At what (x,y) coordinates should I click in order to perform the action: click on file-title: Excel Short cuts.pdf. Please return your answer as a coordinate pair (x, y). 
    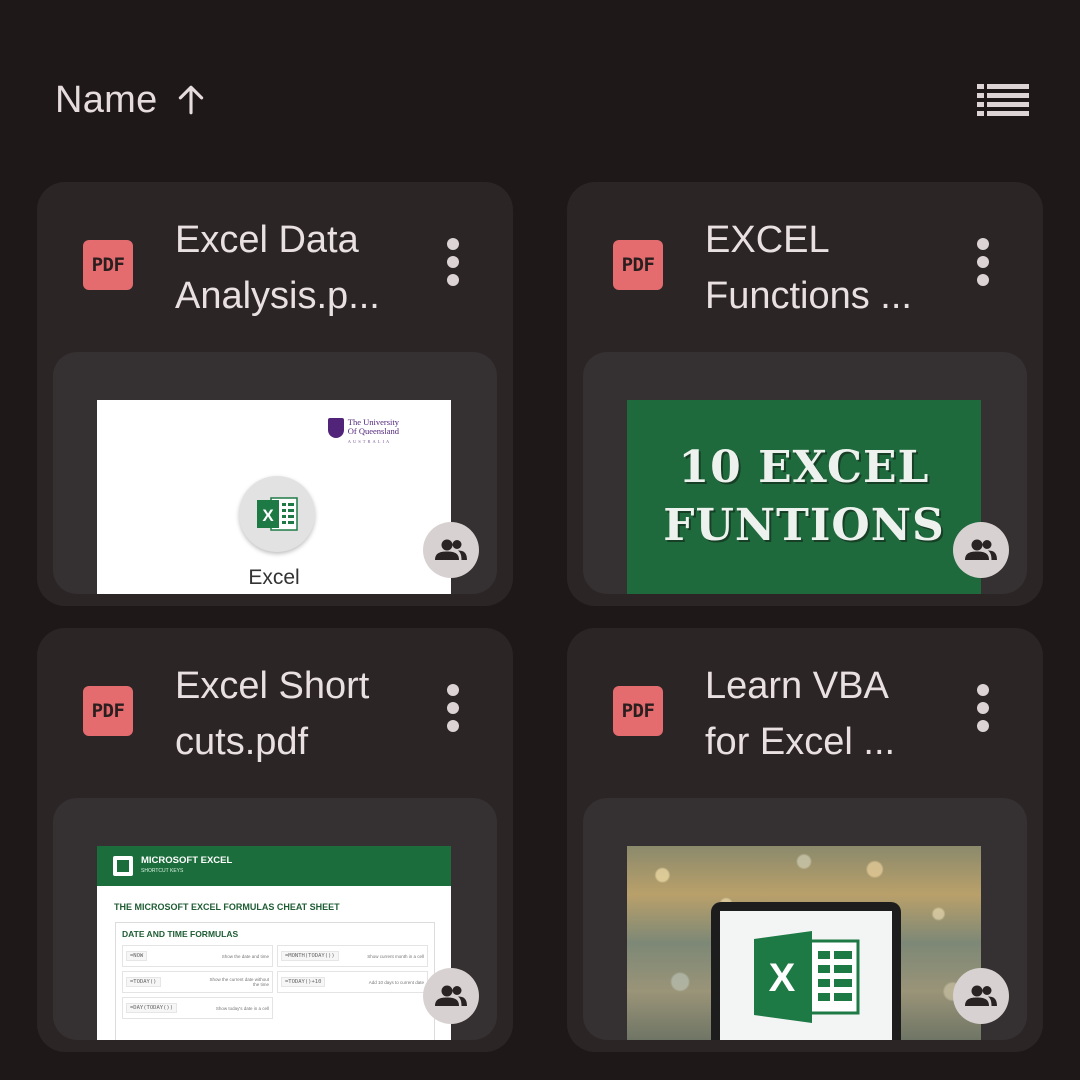
    Looking at the image, I should click on (272, 714).